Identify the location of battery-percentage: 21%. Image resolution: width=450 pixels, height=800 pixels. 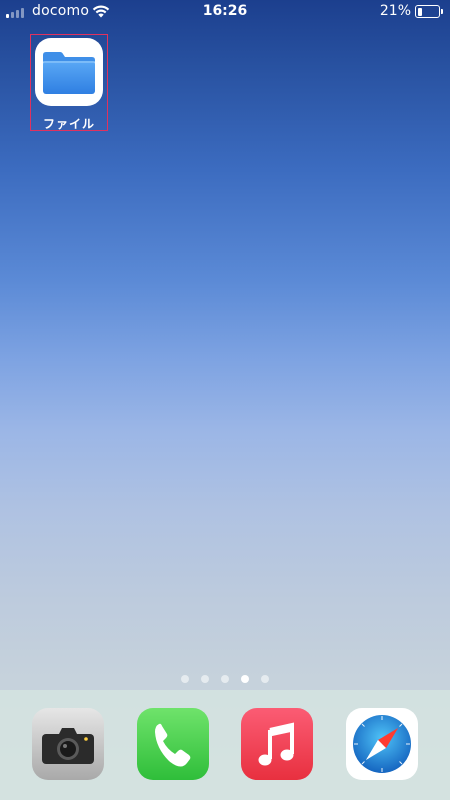
(395, 11).